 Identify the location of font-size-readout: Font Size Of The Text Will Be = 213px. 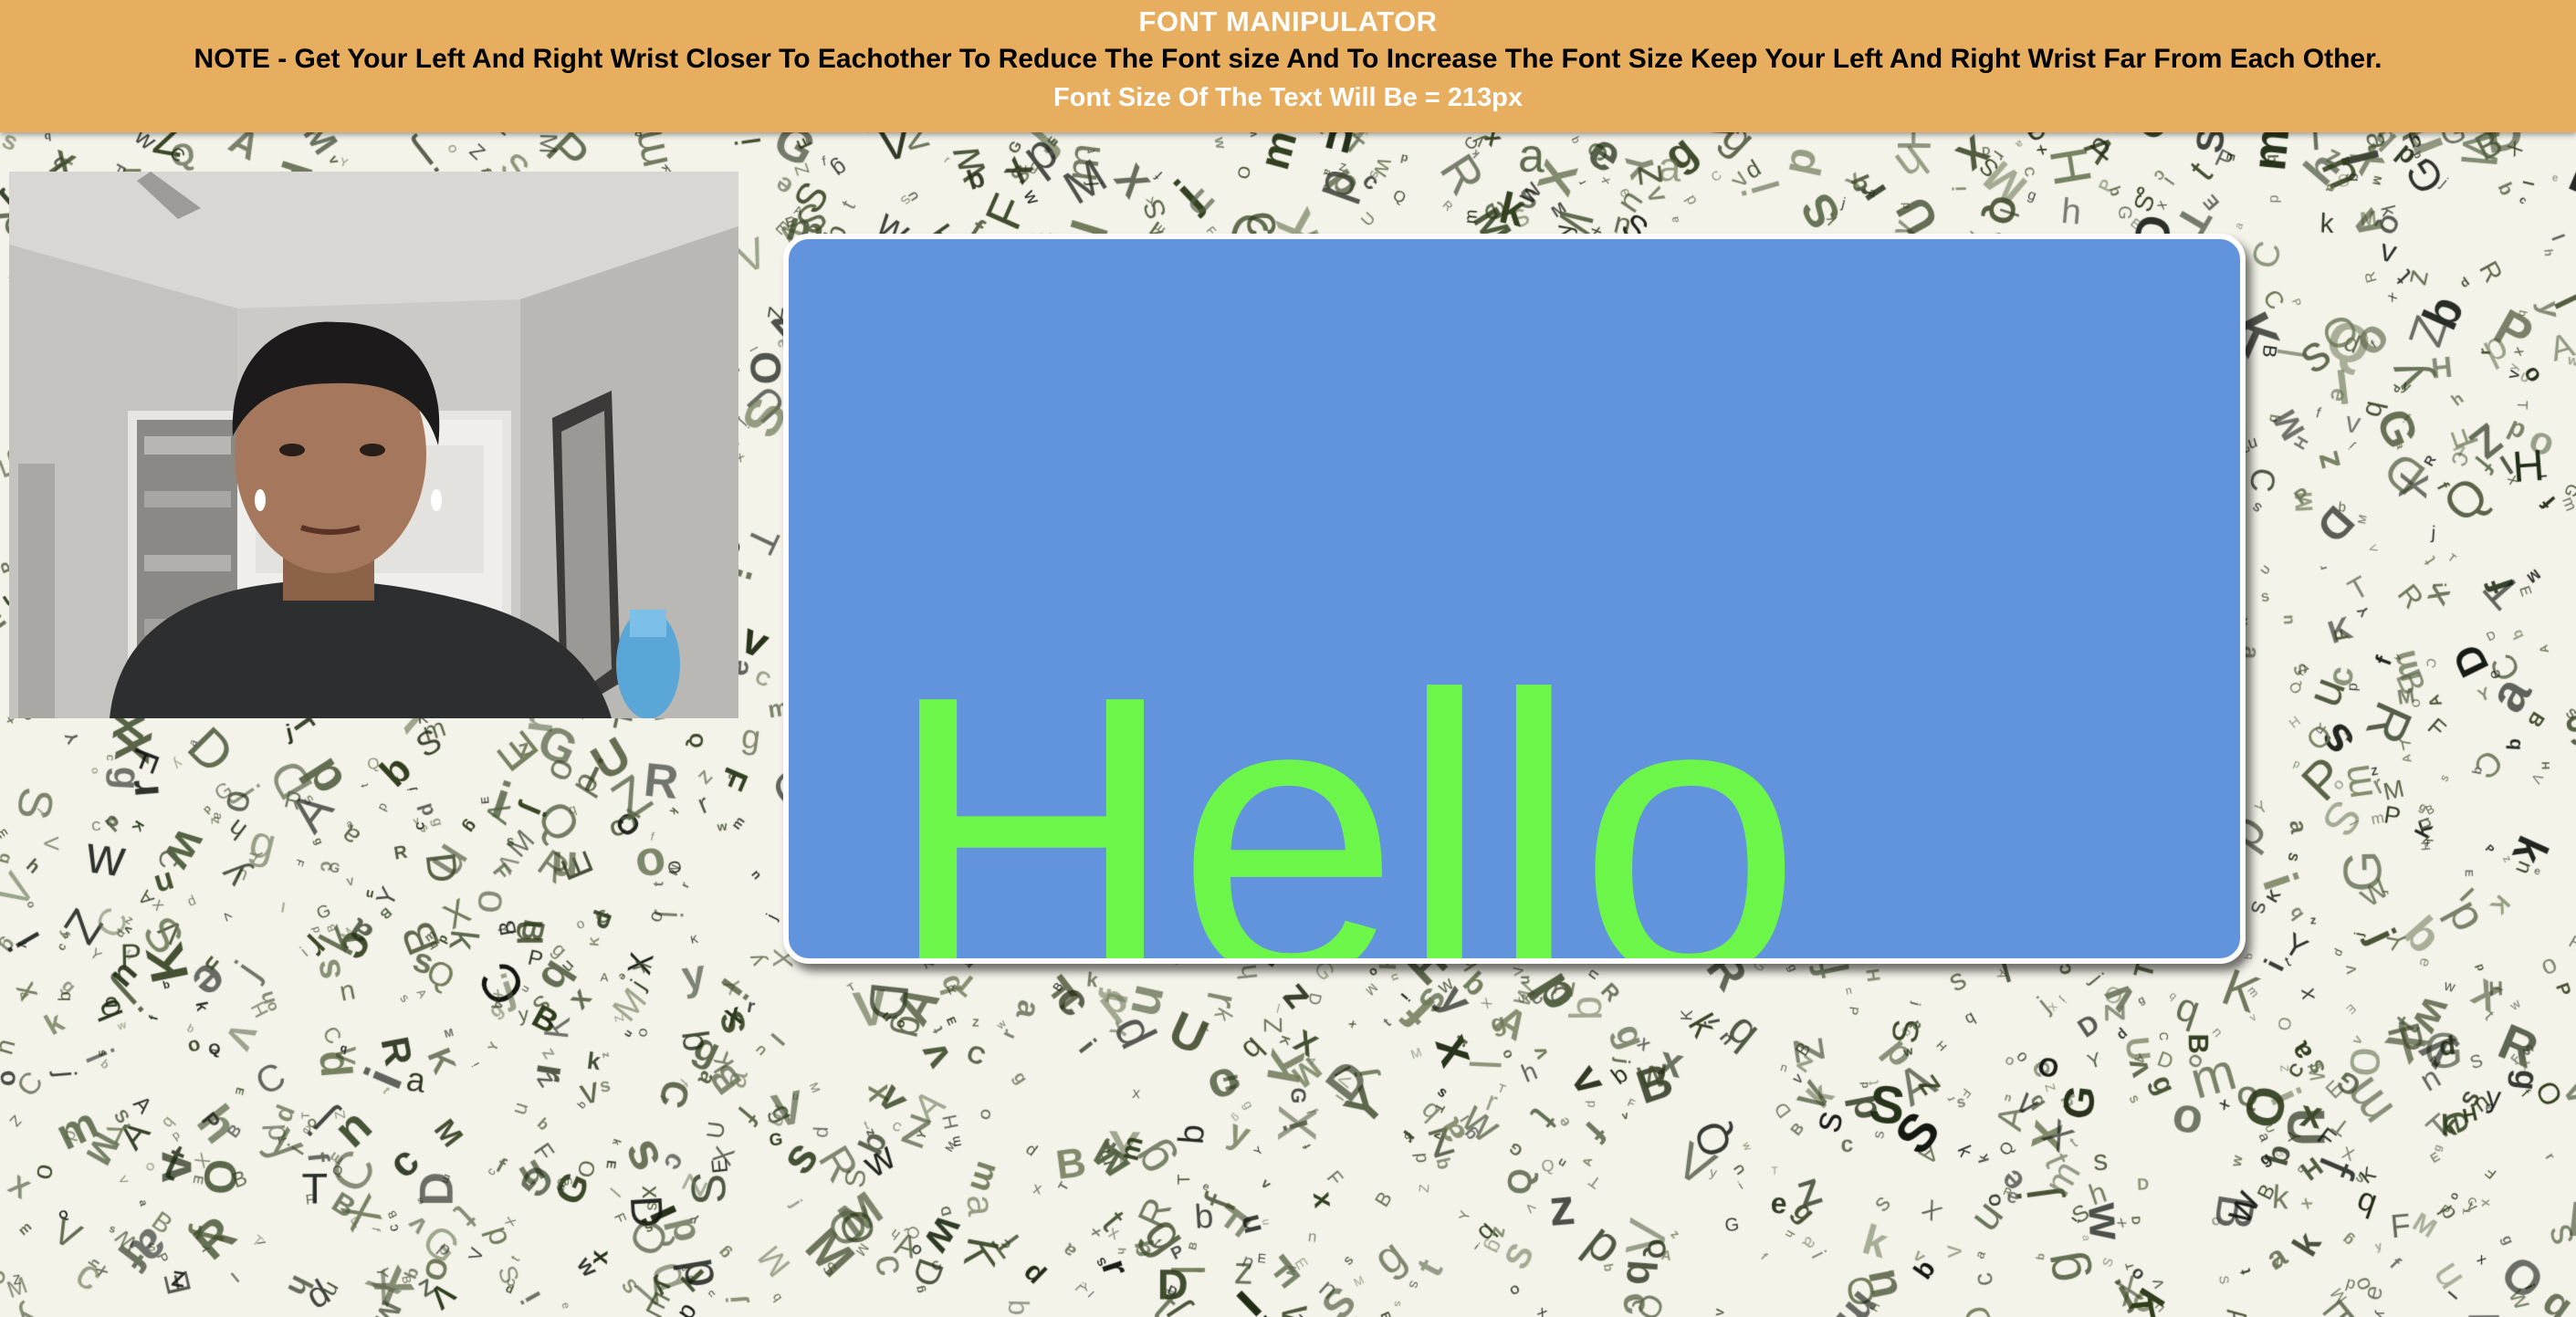
(1288, 97).